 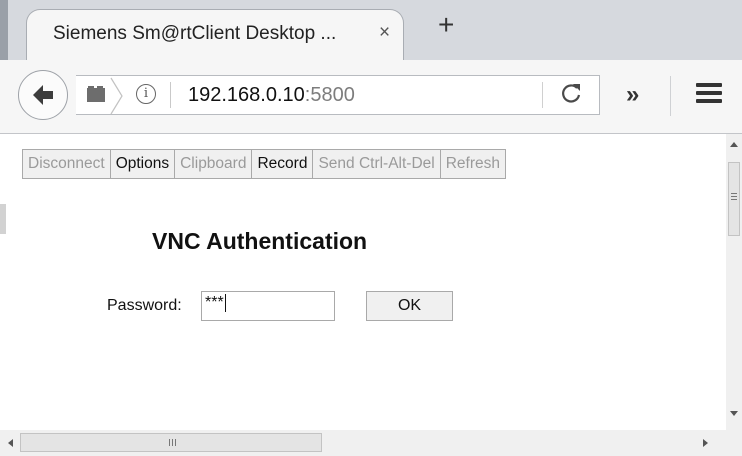 What do you see at coordinates (10, 443) in the screenshot?
I see `scroll-left-icon` at bounding box center [10, 443].